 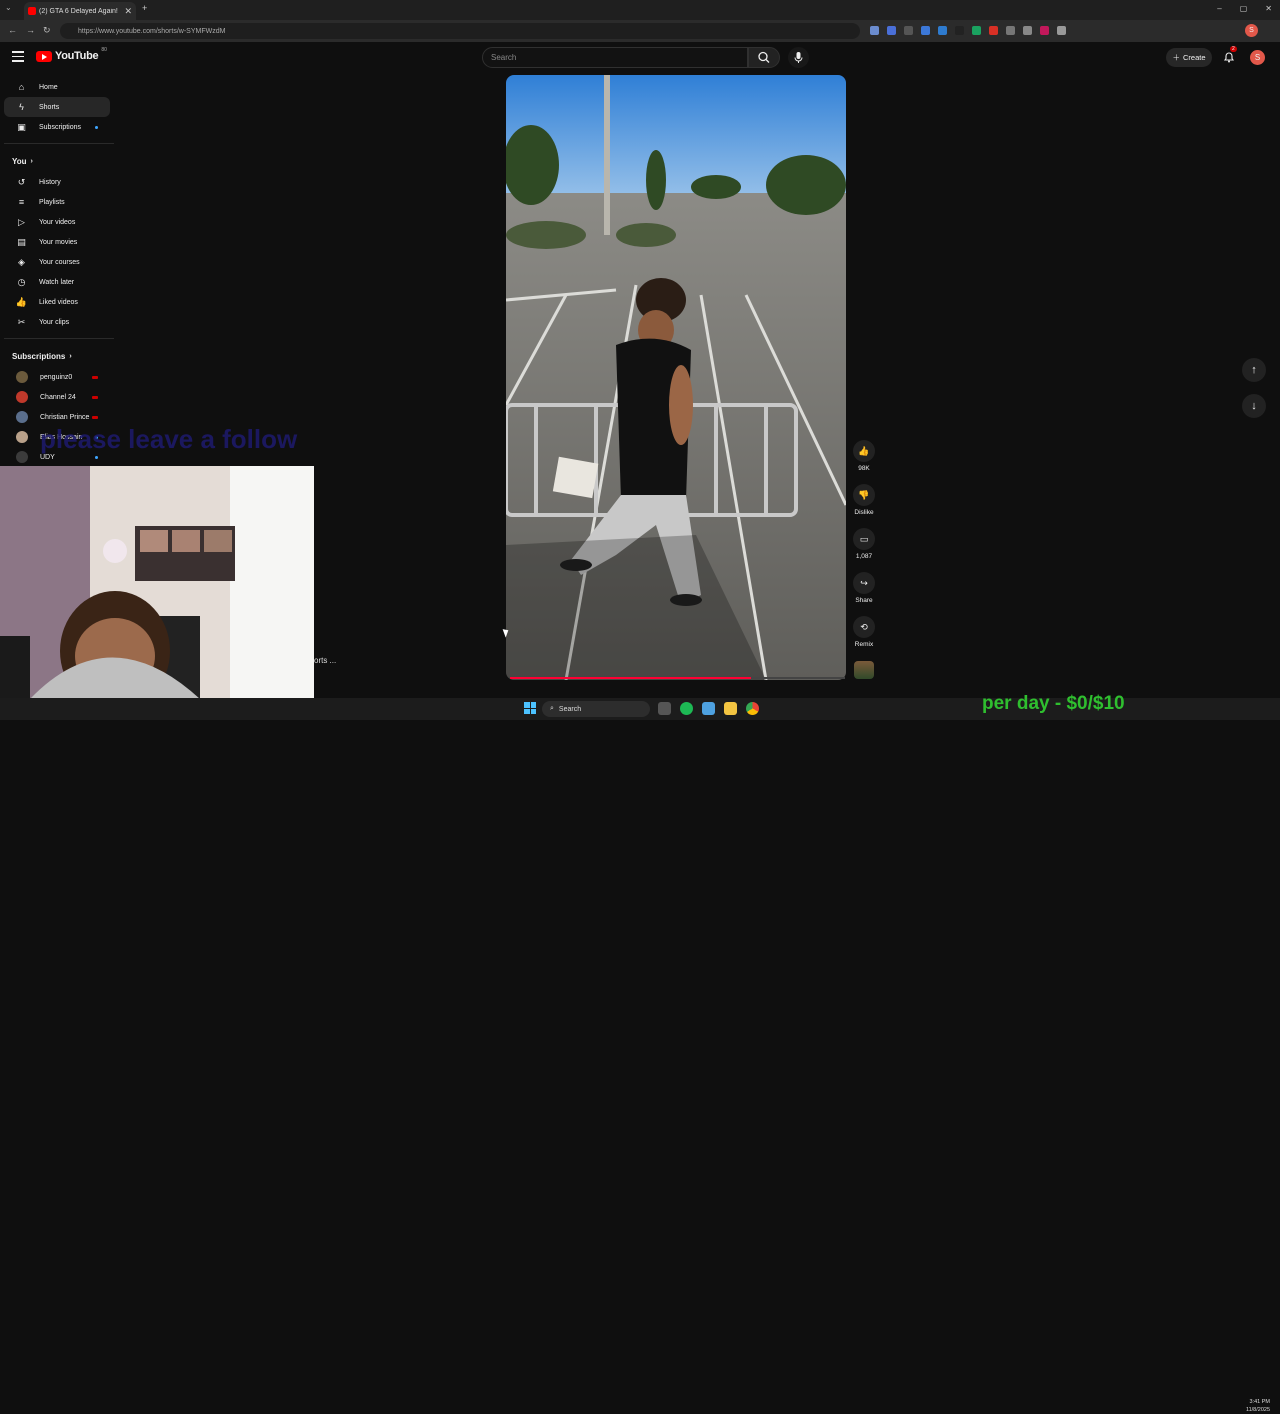 I want to click on webcam-image, so click(x=157, y=582).